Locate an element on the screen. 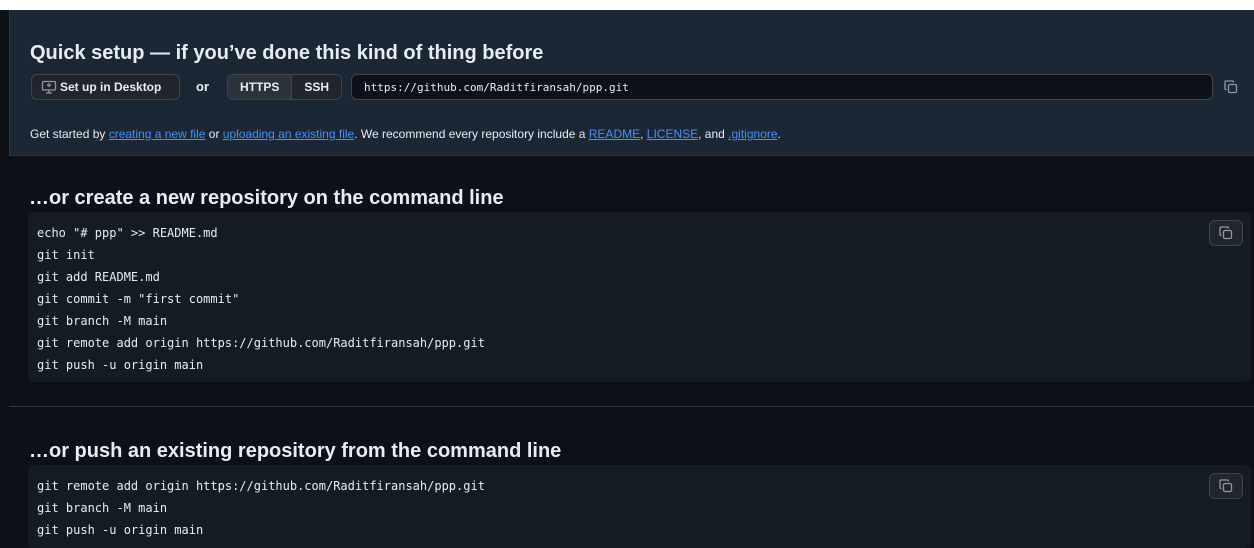 This screenshot has width=1254, height=548. protocol-https-button: HTTPS is located at coordinates (260, 87).